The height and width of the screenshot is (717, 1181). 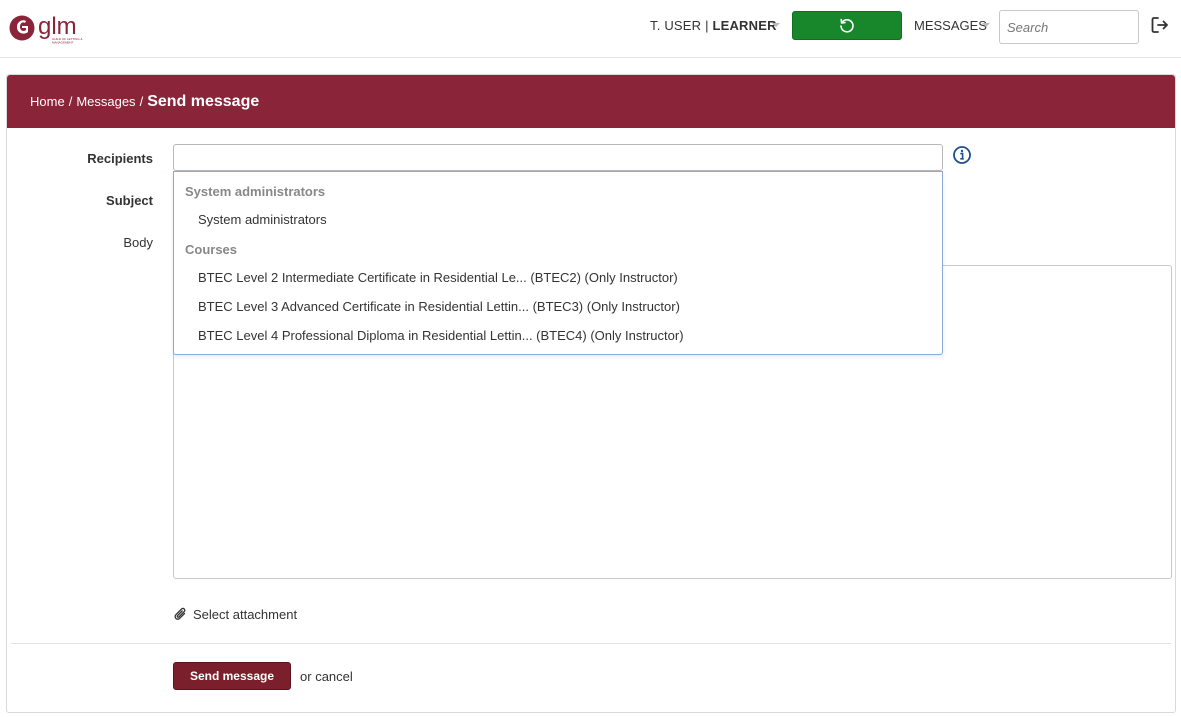 What do you see at coordinates (105, 101) in the screenshot?
I see `breadcrumb-messages: Messages` at bounding box center [105, 101].